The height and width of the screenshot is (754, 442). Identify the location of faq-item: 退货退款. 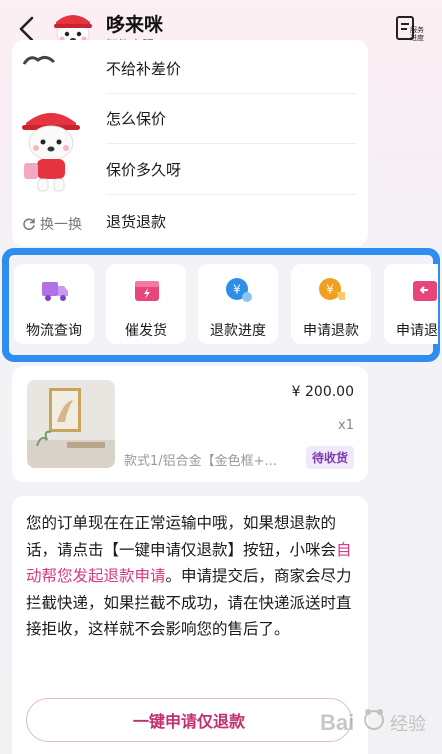
(231, 221).